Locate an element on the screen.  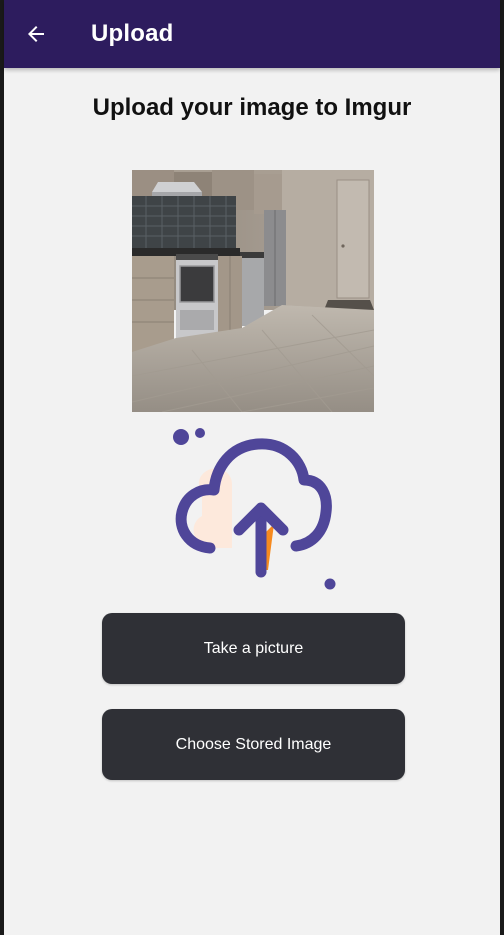
selected-image-preview is located at coordinates (253, 291).